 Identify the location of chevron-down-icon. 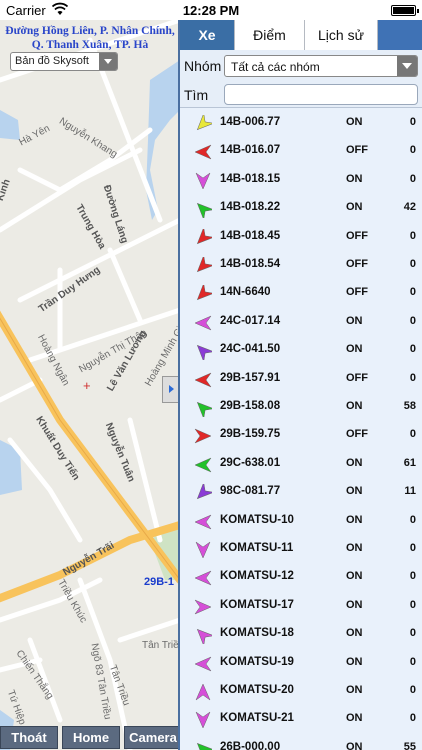
(407, 66).